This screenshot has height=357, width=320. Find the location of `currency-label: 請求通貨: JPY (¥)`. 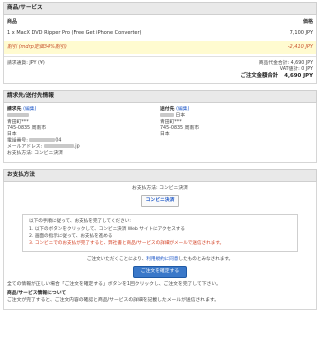

currency-label: 請求通貨: JPY (¥) is located at coordinates (26, 63).